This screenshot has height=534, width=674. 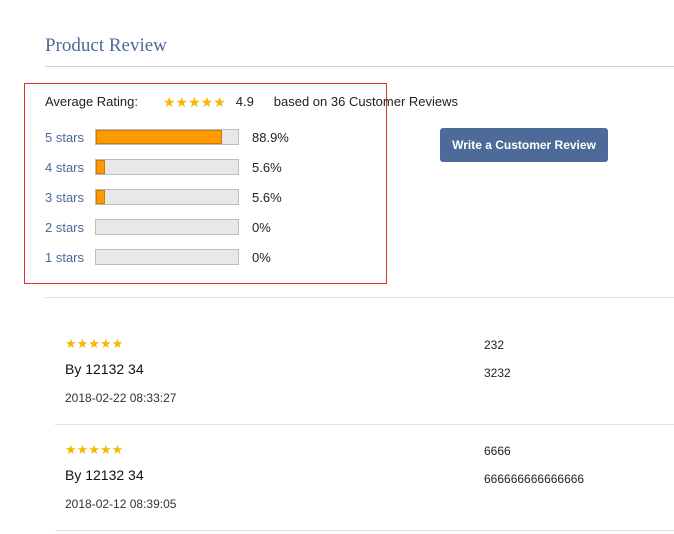 I want to click on rating-filter-link: 5 stars, so click(x=70, y=137).